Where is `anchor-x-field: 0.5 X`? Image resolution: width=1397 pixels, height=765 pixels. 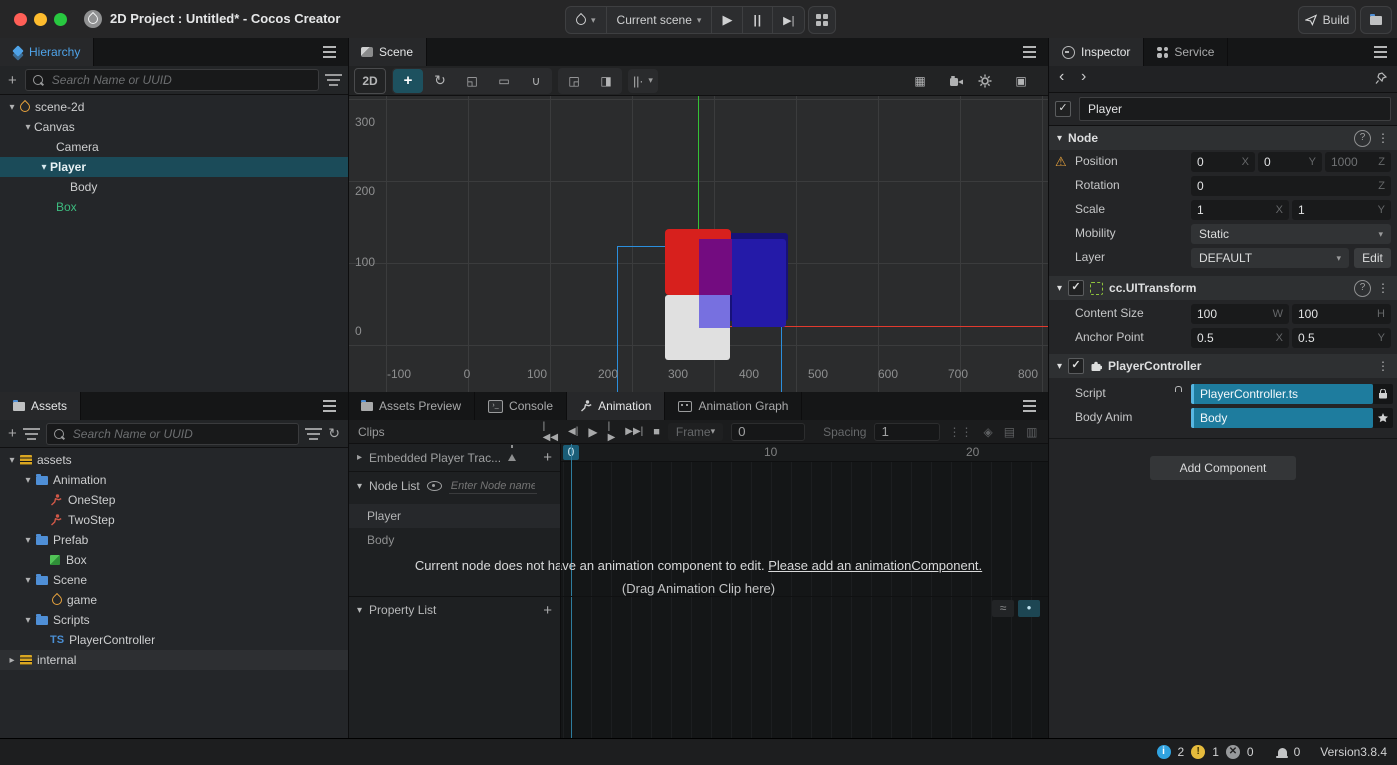
anchor-x-field: 0.5 X is located at coordinates (1240, 338).